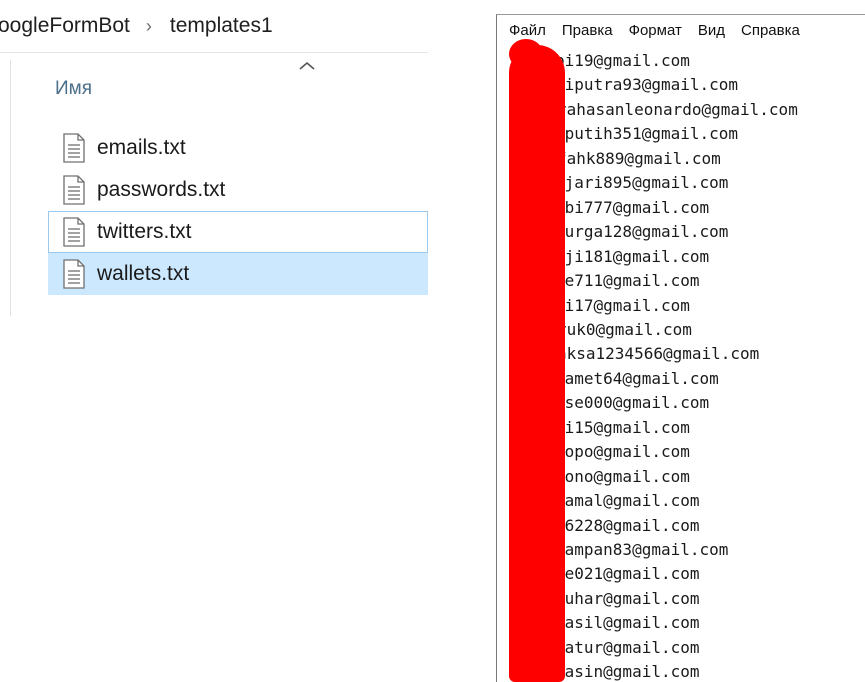 The height and width of the screenshot is (682, 865). What do you see at coordinates (627, 501) in the screenshot?
I see `text-line: jamal@gmail.com` at bounding box center [627, 501].